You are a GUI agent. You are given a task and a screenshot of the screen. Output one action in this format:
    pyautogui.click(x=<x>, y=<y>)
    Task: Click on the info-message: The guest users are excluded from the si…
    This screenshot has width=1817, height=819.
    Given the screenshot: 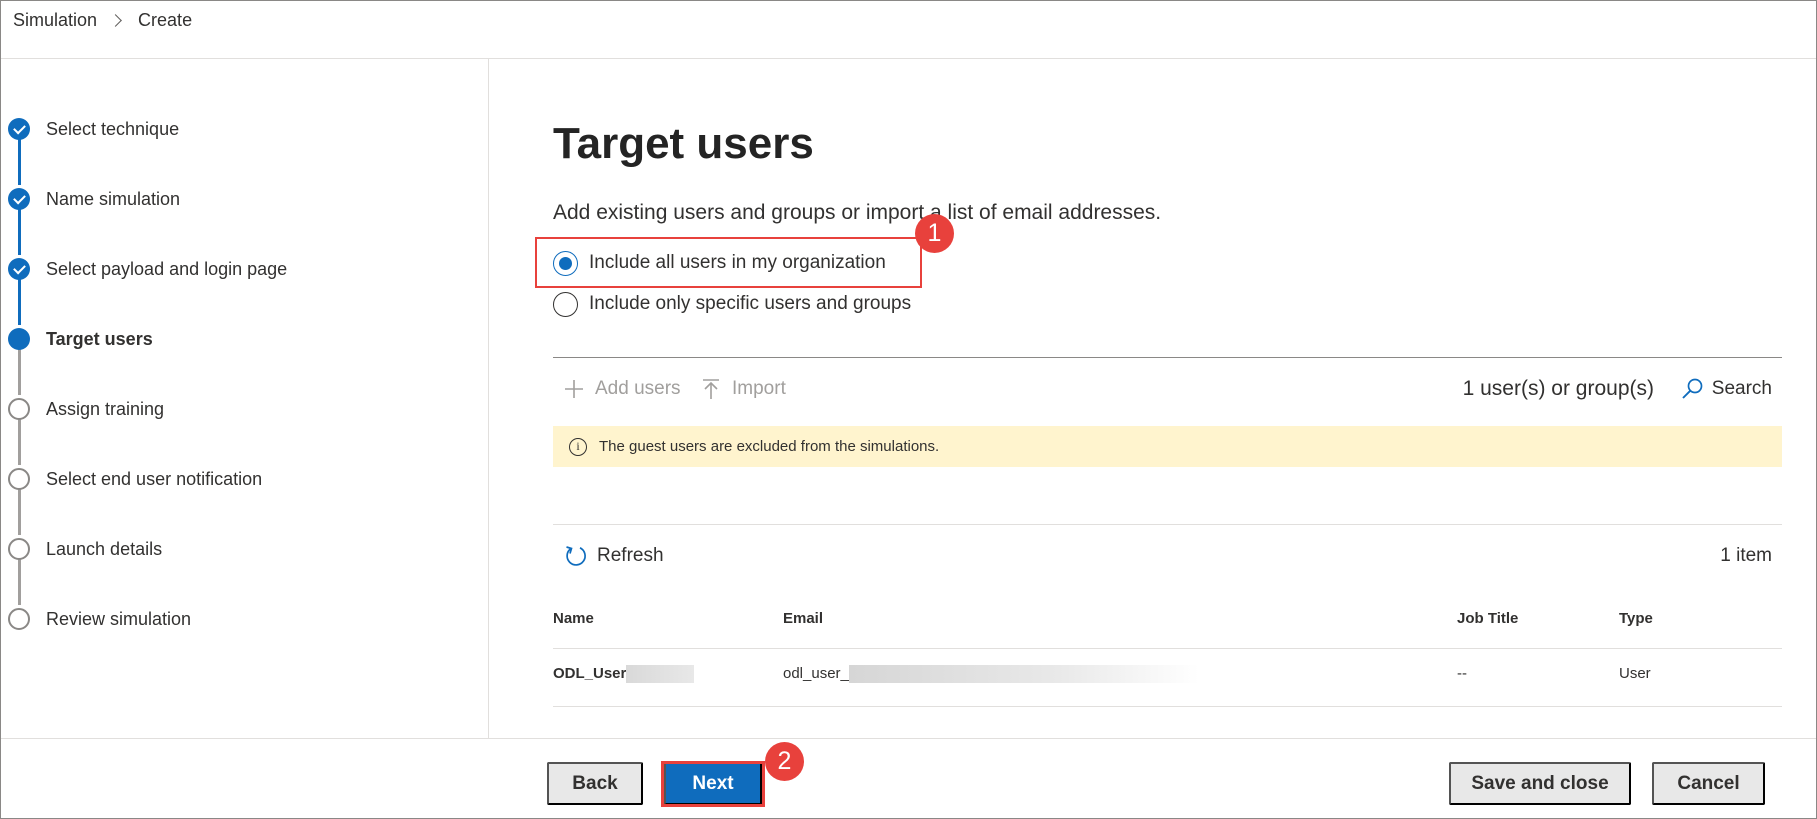 What is the action you would take?
    pyautogui.click(x=769, y=446)
    